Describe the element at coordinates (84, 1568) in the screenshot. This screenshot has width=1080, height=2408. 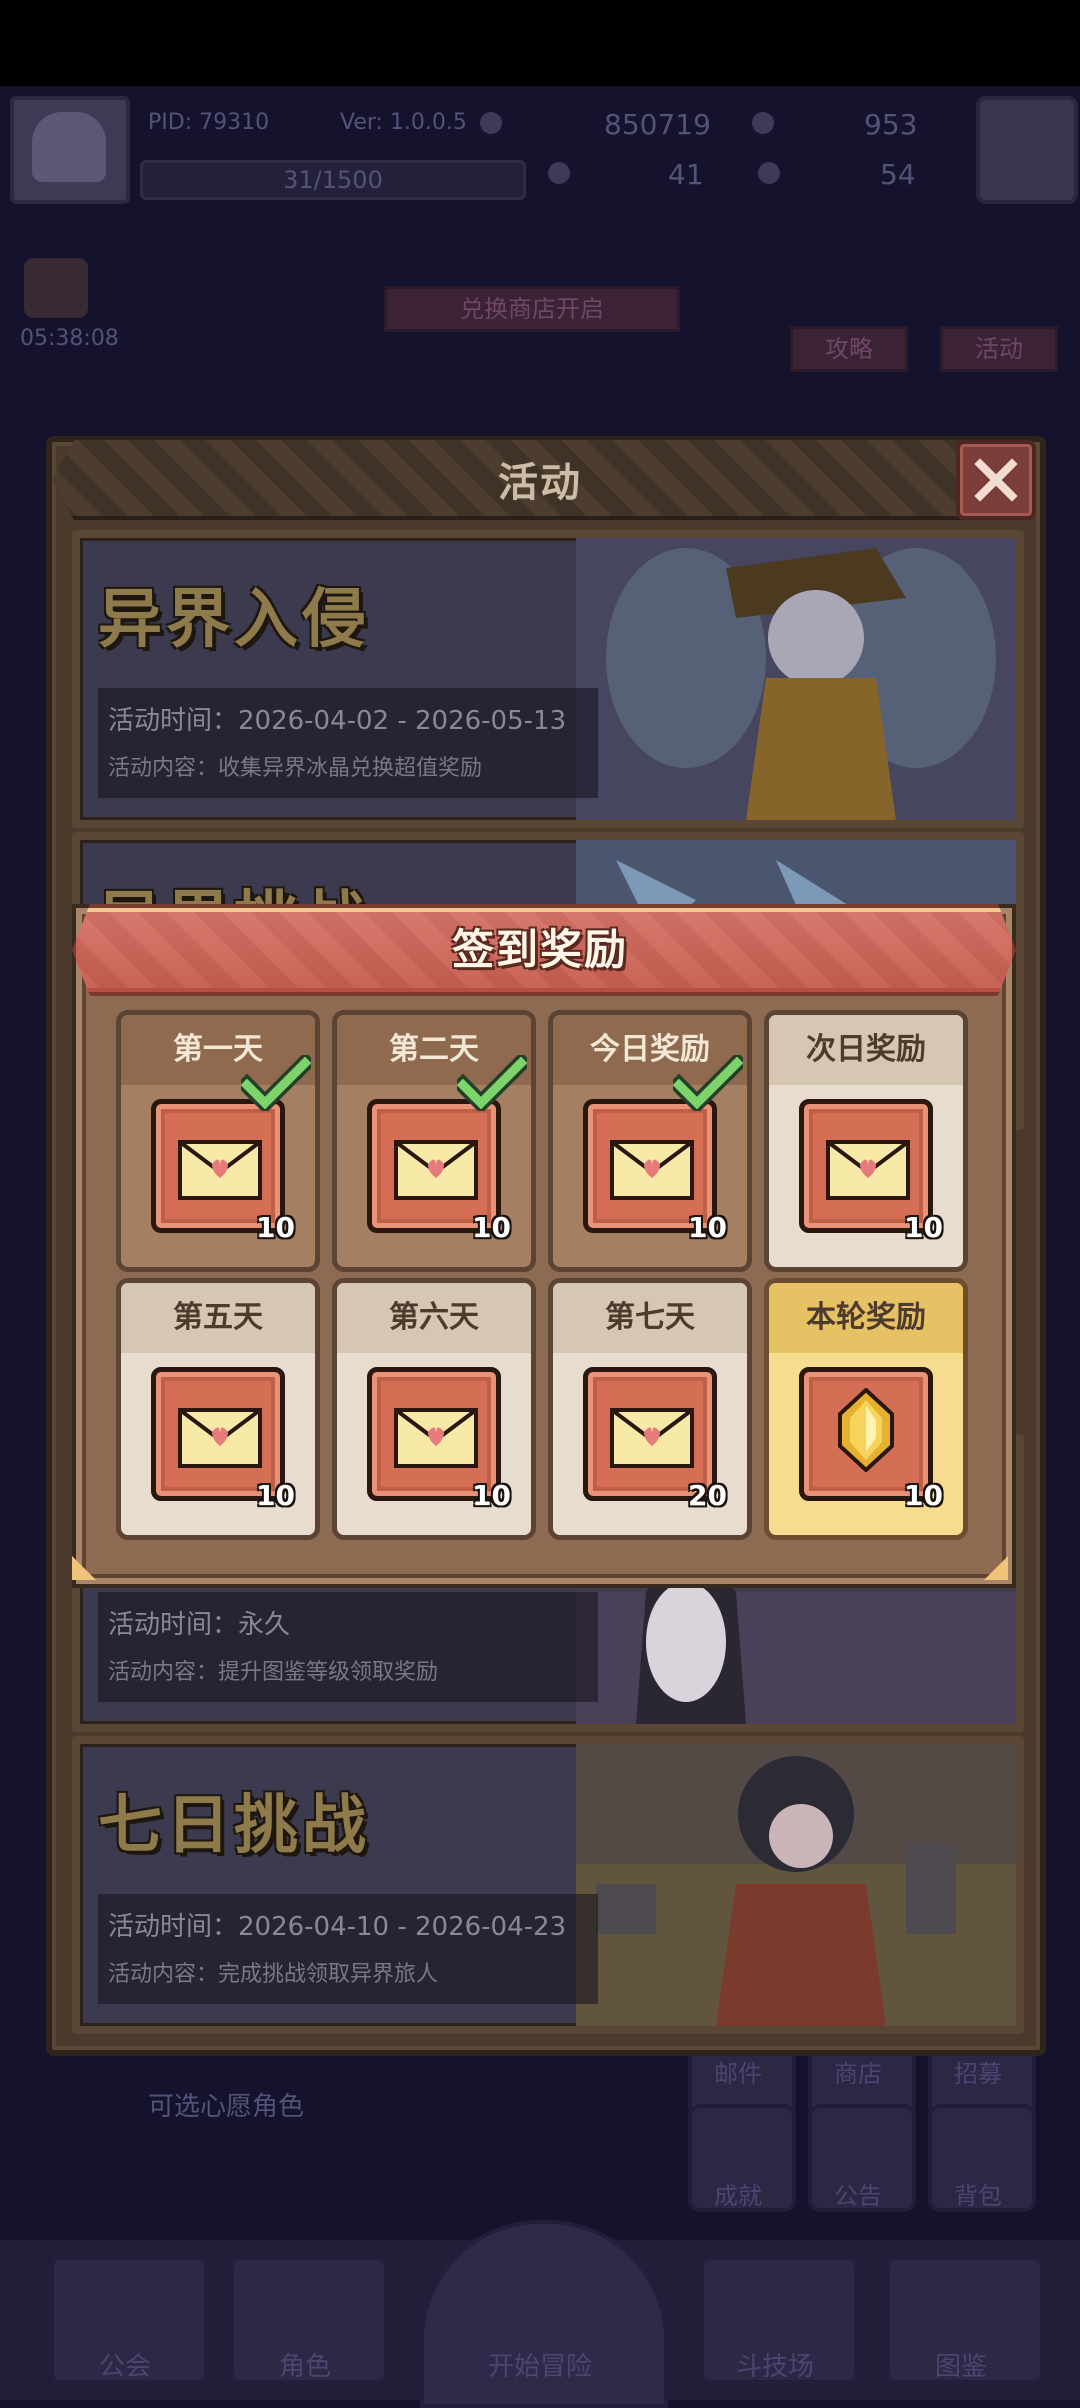
I see `modal-corner-left` at that location.